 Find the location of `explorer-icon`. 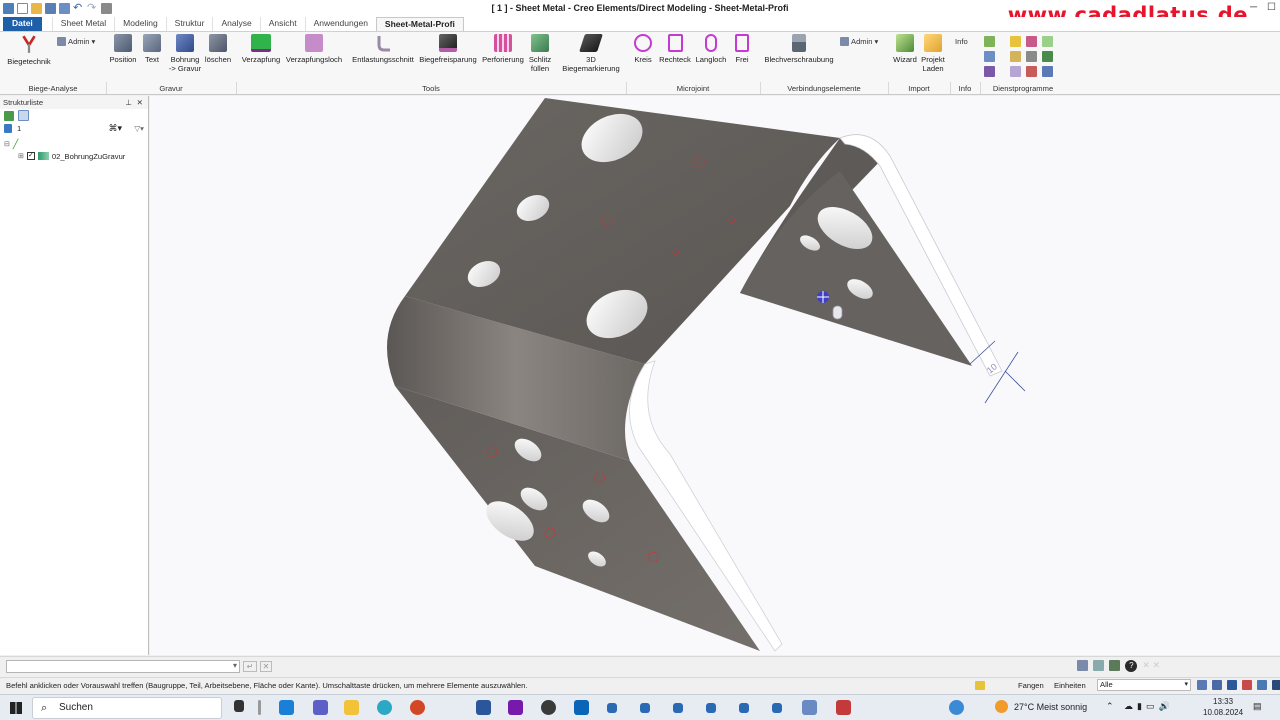

explorer-icon is located at coordinates (351, 707).